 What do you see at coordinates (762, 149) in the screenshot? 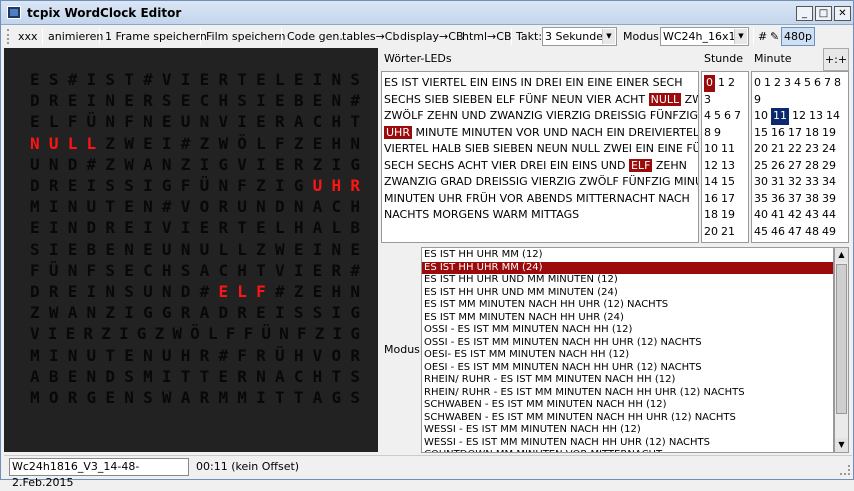
I see `minute-item: 20` at bounding box center [762, 149].